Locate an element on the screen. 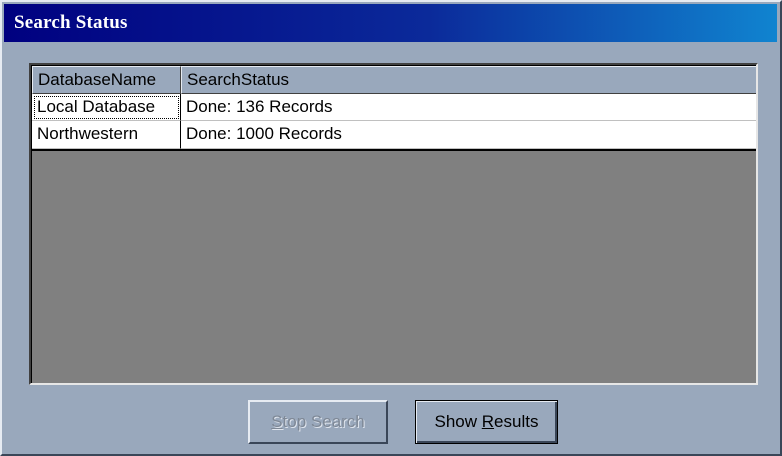 This screenshot has width=782, height=456. column-header-databasename: DatabaseName is located at coordinates (106, 80).